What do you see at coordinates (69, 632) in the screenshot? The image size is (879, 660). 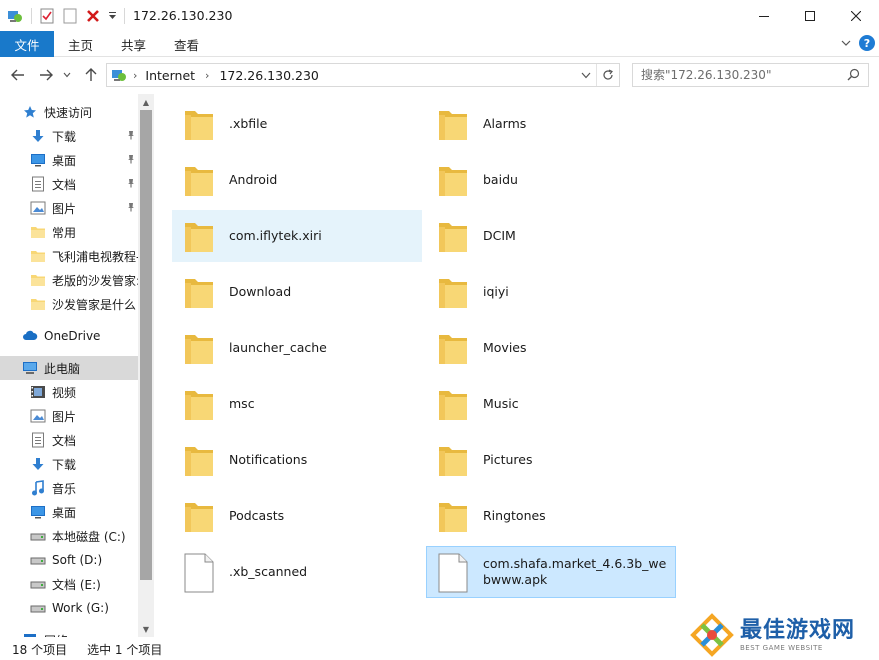 I see `nav-item: 网络` at bounding box center [69, 632].